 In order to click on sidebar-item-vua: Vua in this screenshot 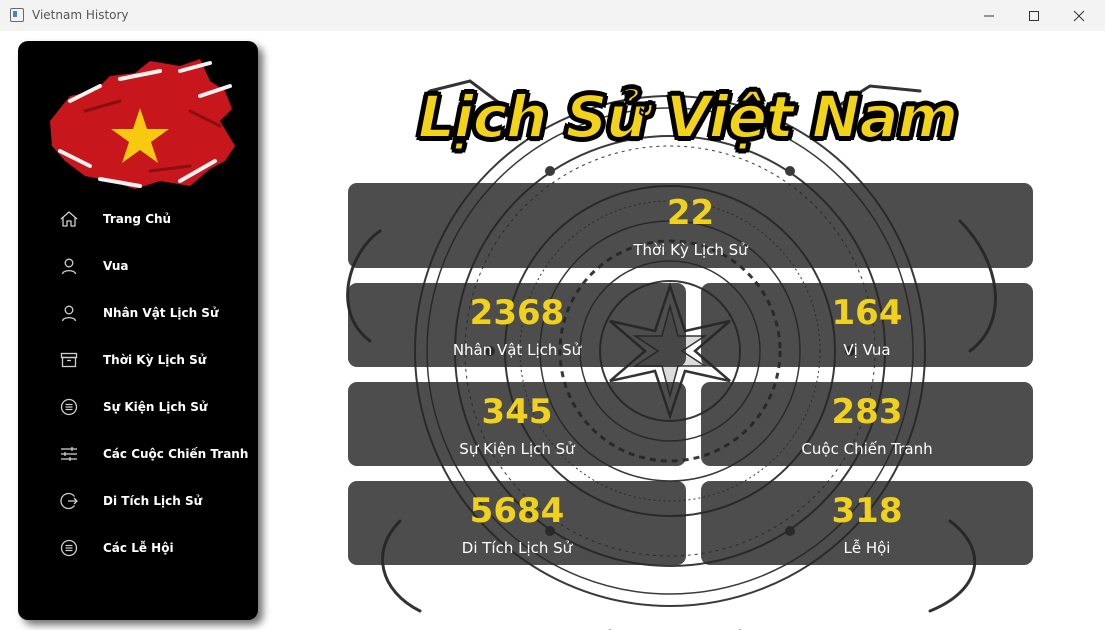, I will do `click(138, 266)`.